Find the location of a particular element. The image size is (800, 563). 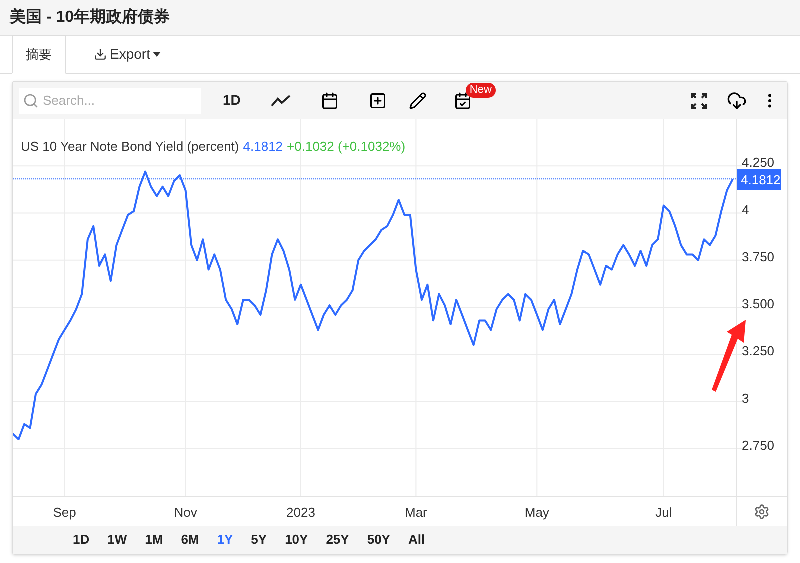

x-axis-label: May is located at coordinates (537, 513).